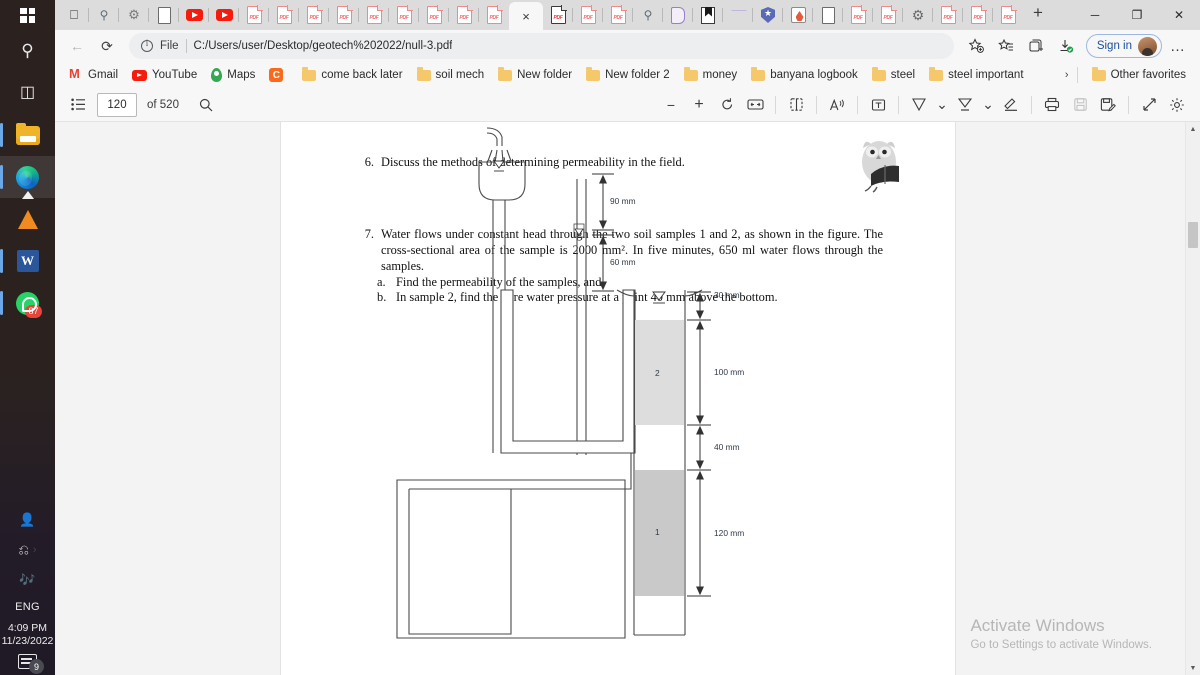 This screenshot has height=675, width=1200. I want to click on taskbar-search-button: ⚲, so click(27, 51).